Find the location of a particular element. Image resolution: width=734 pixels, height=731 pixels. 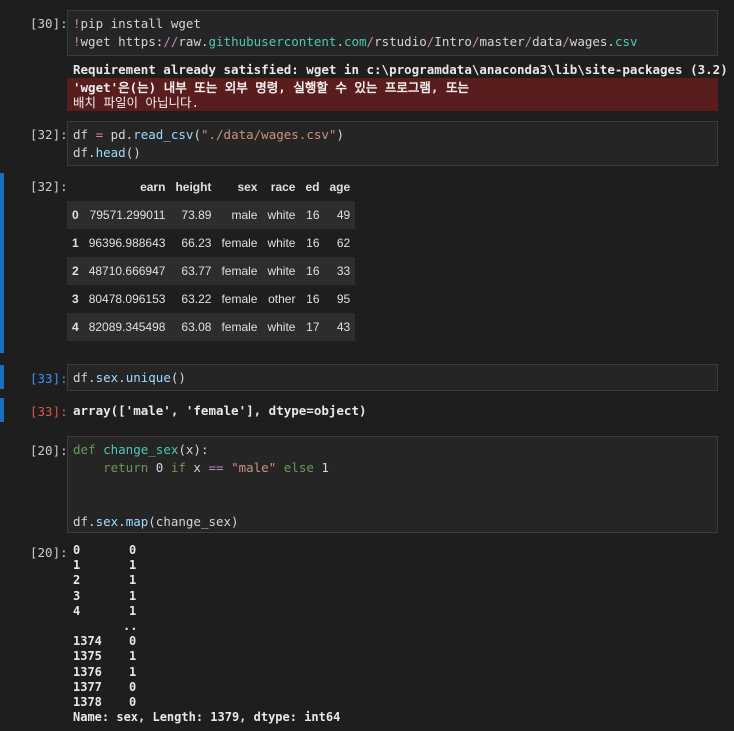

row-index: 4 is located at coordinates (75, 327).